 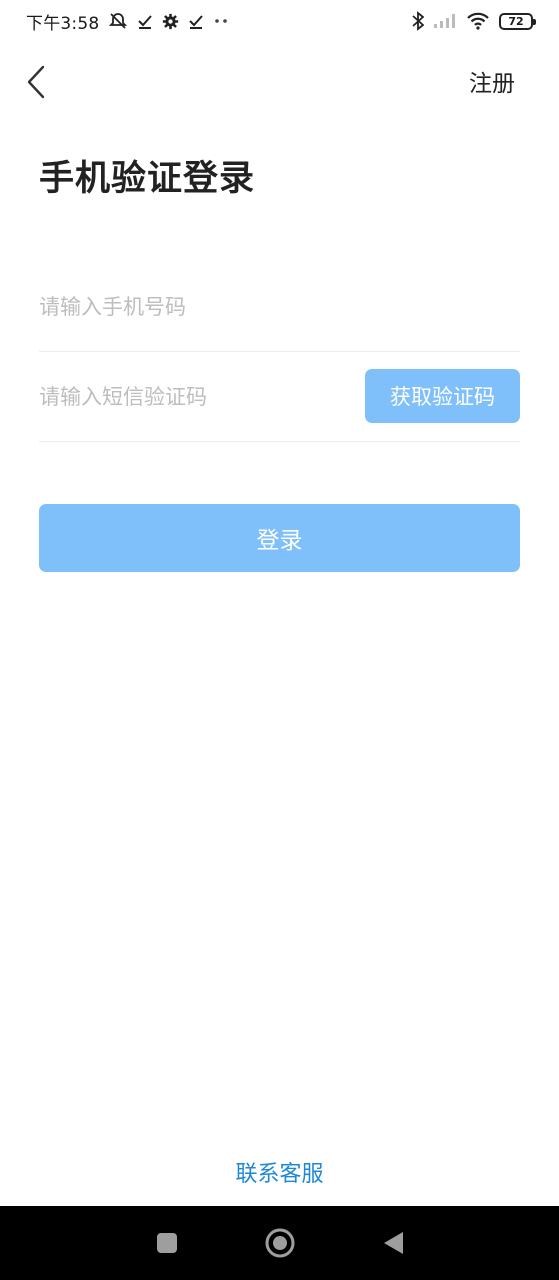 I want to click on back-triangle-icon, so click(x=393, y=1243).